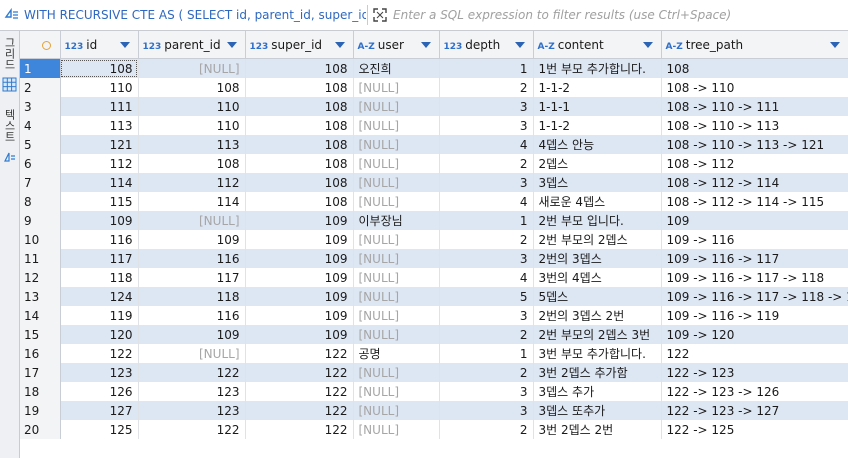 The width and height of the screenshot is (848, 458). I want to click on cell-content: 3번의 4뎁스, so click(597, 277).